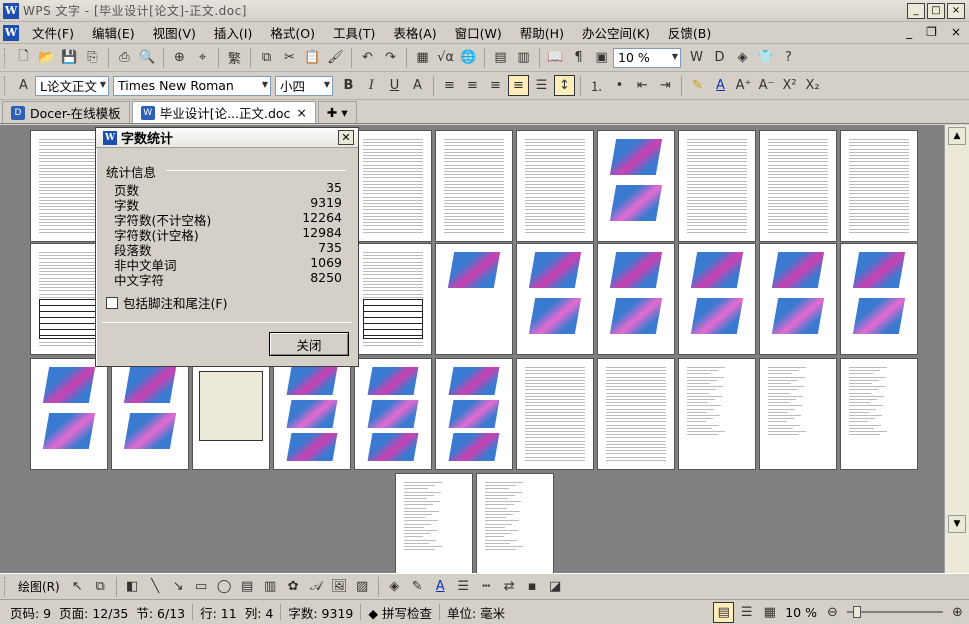  Describe the element at coordinates (69, 57) in the screenshot. I see `save-icon: 💾` at that location.